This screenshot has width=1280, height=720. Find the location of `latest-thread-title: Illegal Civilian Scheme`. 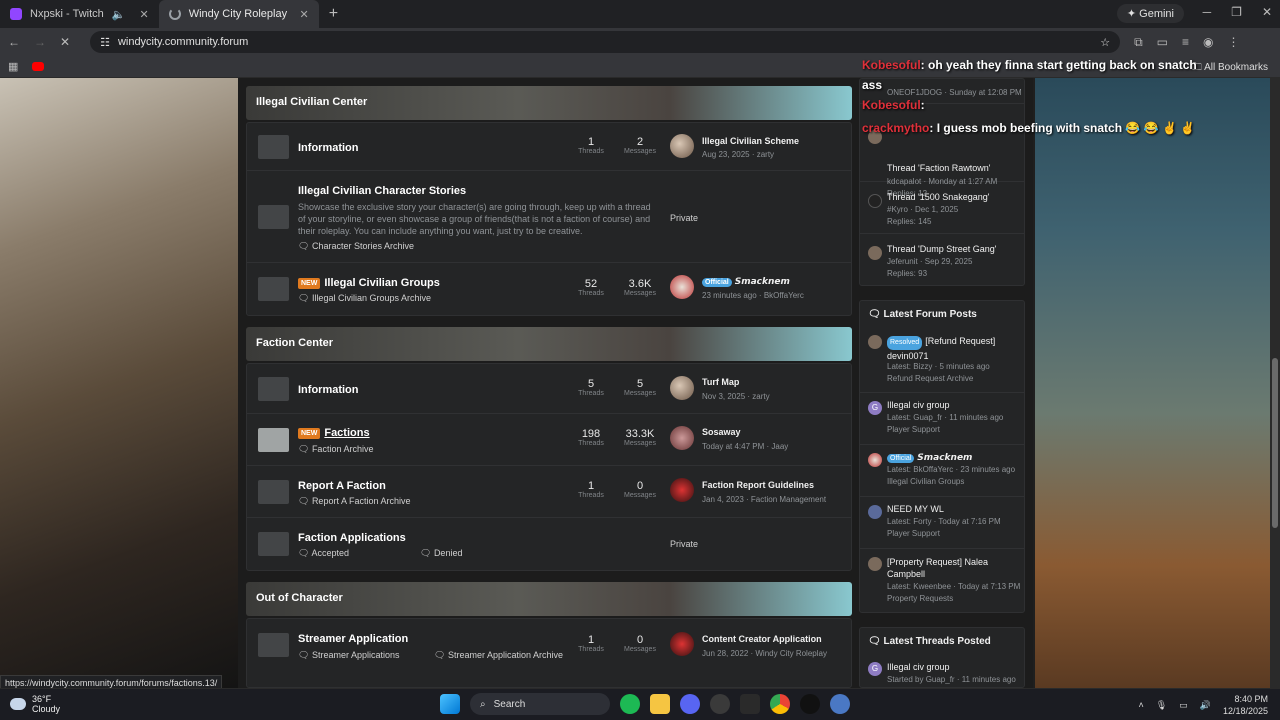

latest-thread-title: Illegal Civilian Scheme is located at coordinates (750, 141).